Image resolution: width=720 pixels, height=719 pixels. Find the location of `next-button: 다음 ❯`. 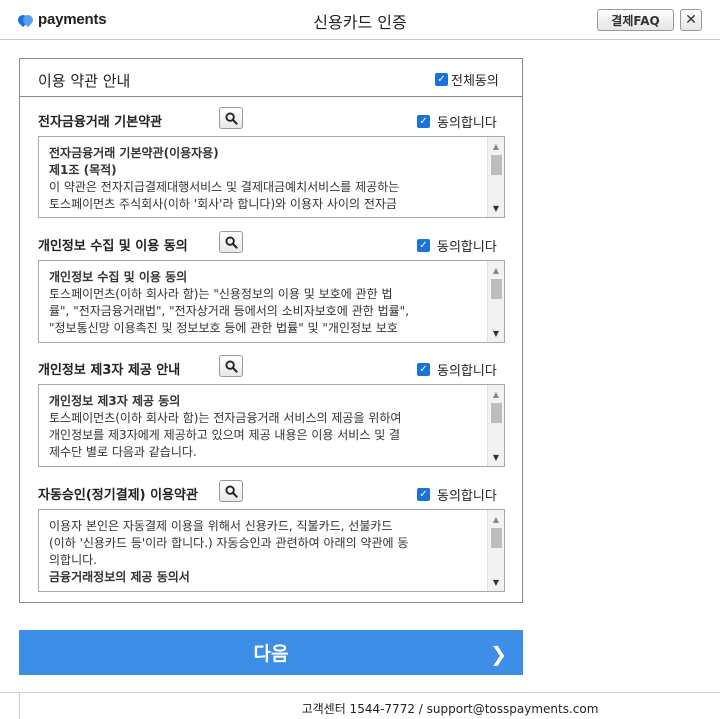

next-button: 다음 ❯ is located at coordinates (271, 652).